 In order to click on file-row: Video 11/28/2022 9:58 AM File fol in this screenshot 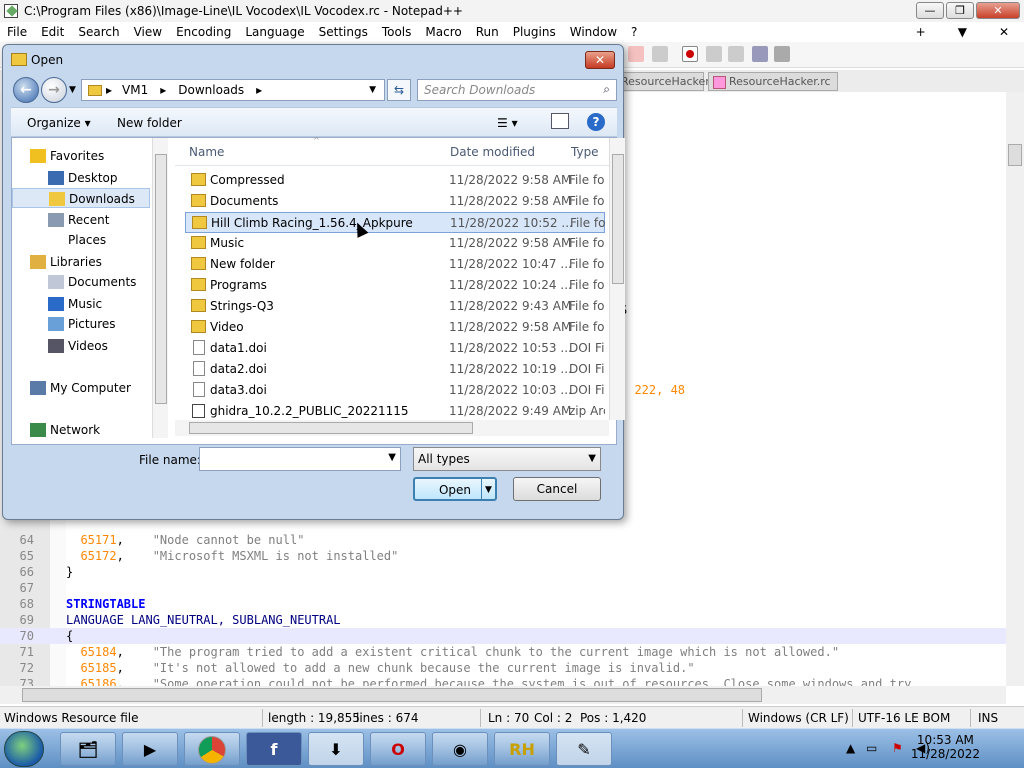, I will do `click(395, 327)`.